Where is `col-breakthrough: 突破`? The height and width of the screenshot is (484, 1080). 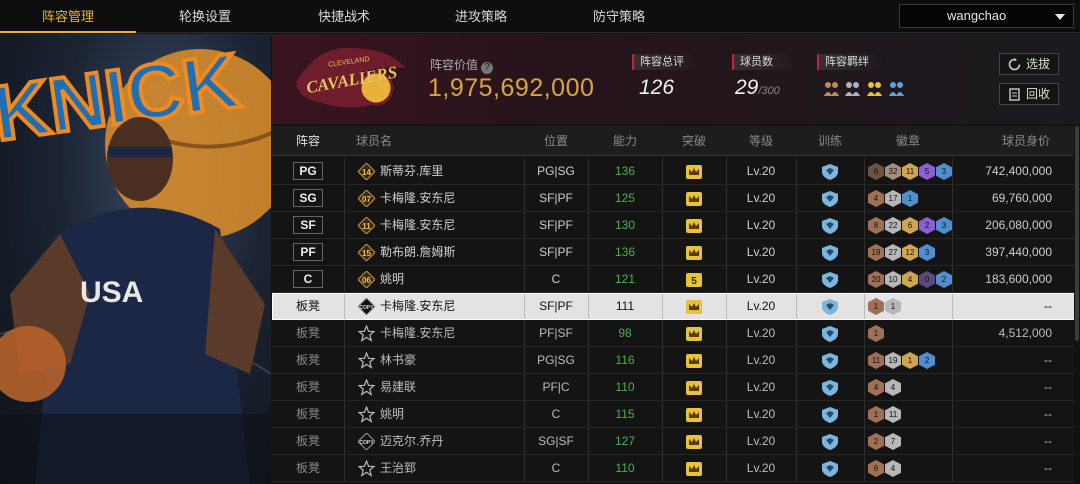
col-breakthrough: 突破 is located at coordinates (694, 141).